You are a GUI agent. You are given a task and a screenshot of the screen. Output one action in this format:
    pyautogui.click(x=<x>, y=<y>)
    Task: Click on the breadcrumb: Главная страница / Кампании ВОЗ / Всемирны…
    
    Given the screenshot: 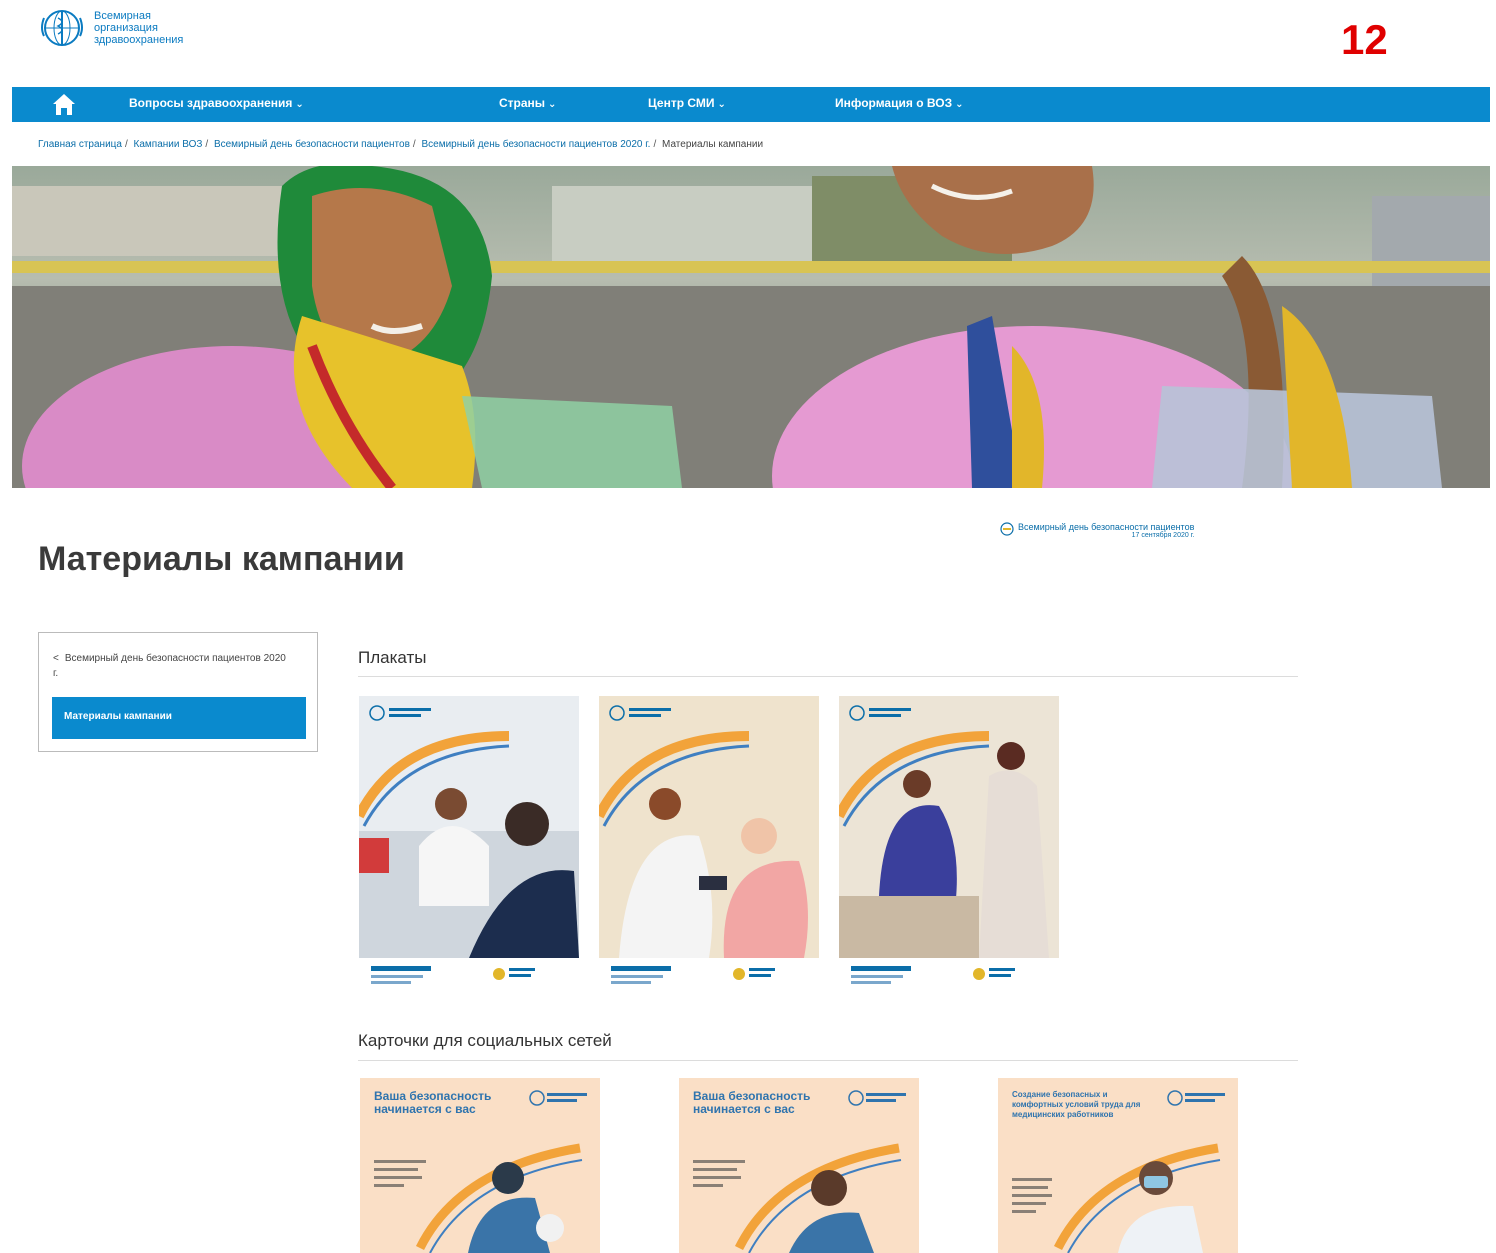 What is the action you would take?
    pyautogui.click(x=401, y=144)
    